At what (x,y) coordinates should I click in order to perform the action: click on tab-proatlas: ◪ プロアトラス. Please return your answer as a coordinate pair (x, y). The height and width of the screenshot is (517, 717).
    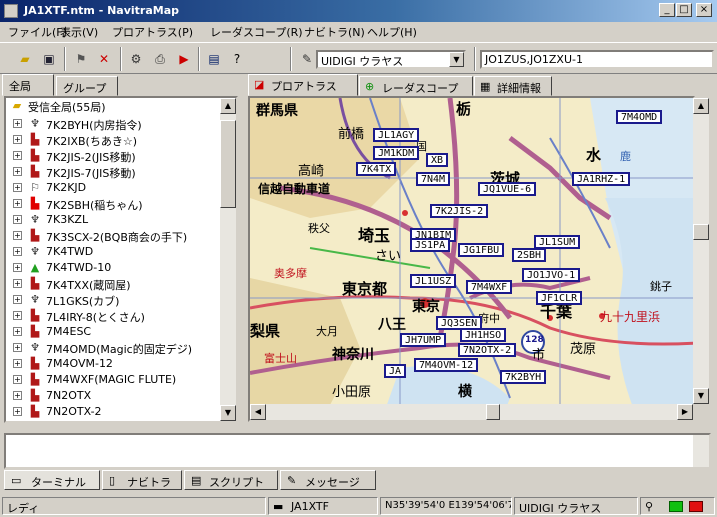
    Looking at the image, I should click on (303, 85).